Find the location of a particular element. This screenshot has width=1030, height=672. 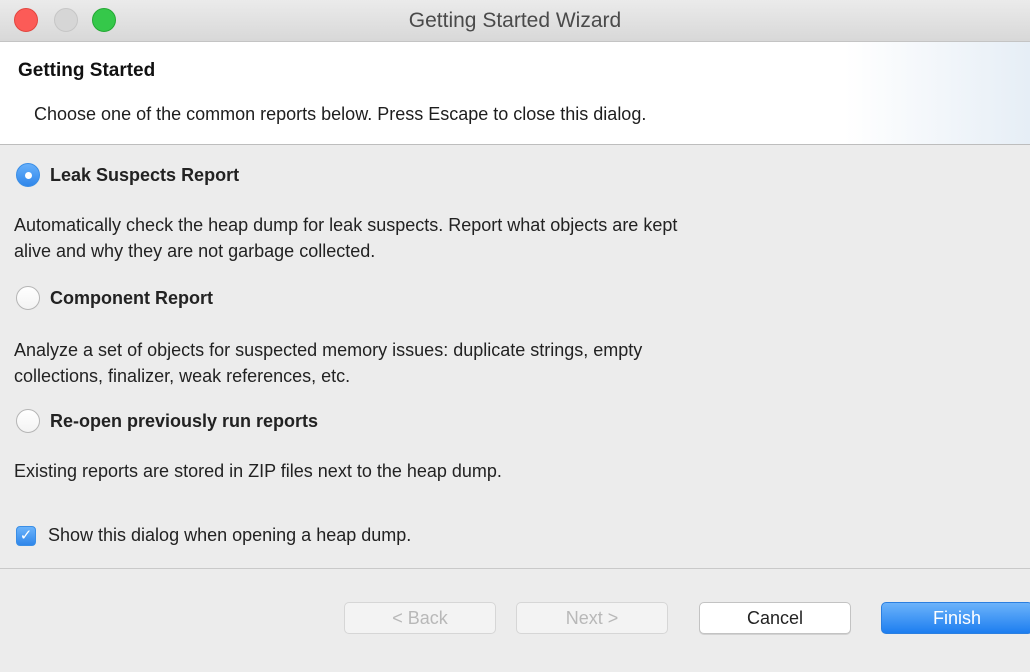

reopen-reports-label: Re-open previously run reports is located at coordinates (184, 420).